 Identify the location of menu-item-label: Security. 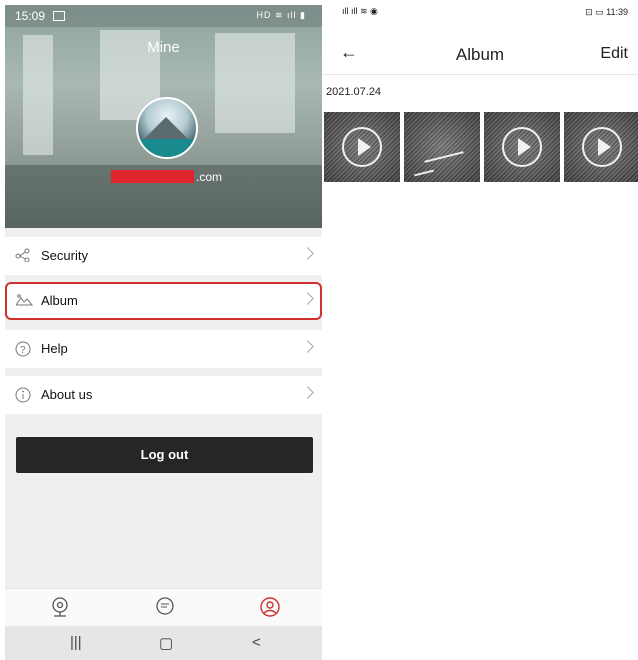
(64, 255).